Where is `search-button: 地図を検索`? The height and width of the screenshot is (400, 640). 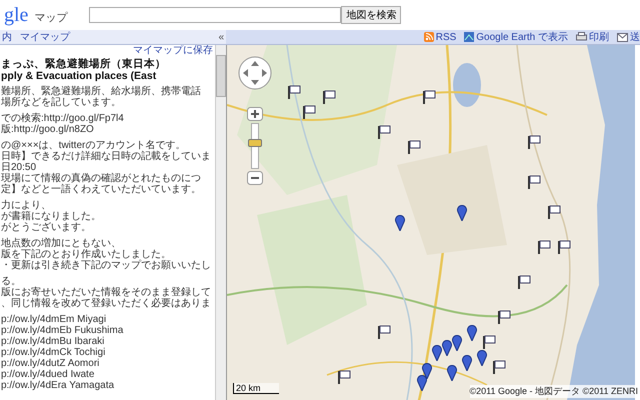 search-button: 地図を検索 is located at coordinates (371, 15).